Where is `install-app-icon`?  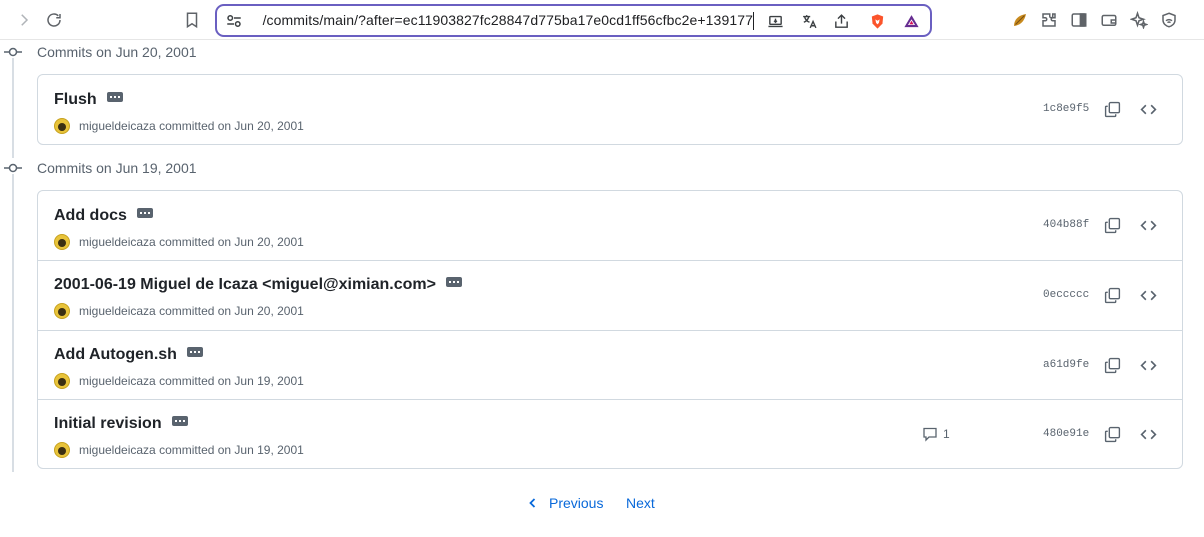 install-app-icon is located at coordinates (775, 21).